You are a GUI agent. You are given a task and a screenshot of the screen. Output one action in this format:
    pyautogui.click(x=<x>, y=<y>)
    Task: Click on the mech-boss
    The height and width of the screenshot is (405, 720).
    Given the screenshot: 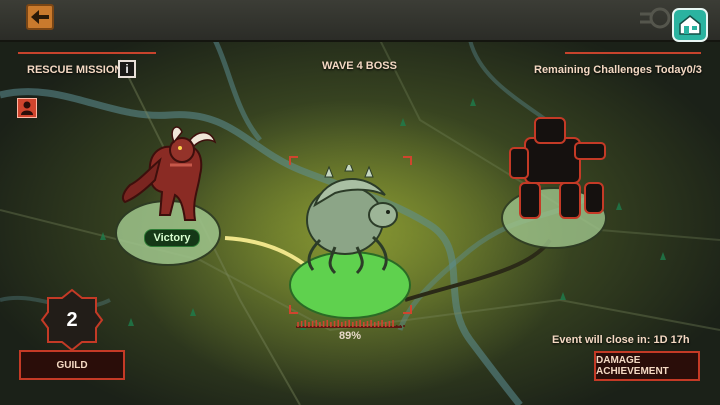 What is the action you would take?
    pyautogui.click(x=557, y=165)
    